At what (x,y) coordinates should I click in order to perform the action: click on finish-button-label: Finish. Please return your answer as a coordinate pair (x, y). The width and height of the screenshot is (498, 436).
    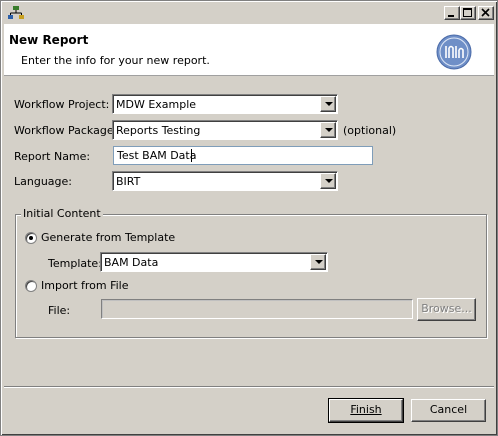
    Looking at the image, I should click on (366, 409).